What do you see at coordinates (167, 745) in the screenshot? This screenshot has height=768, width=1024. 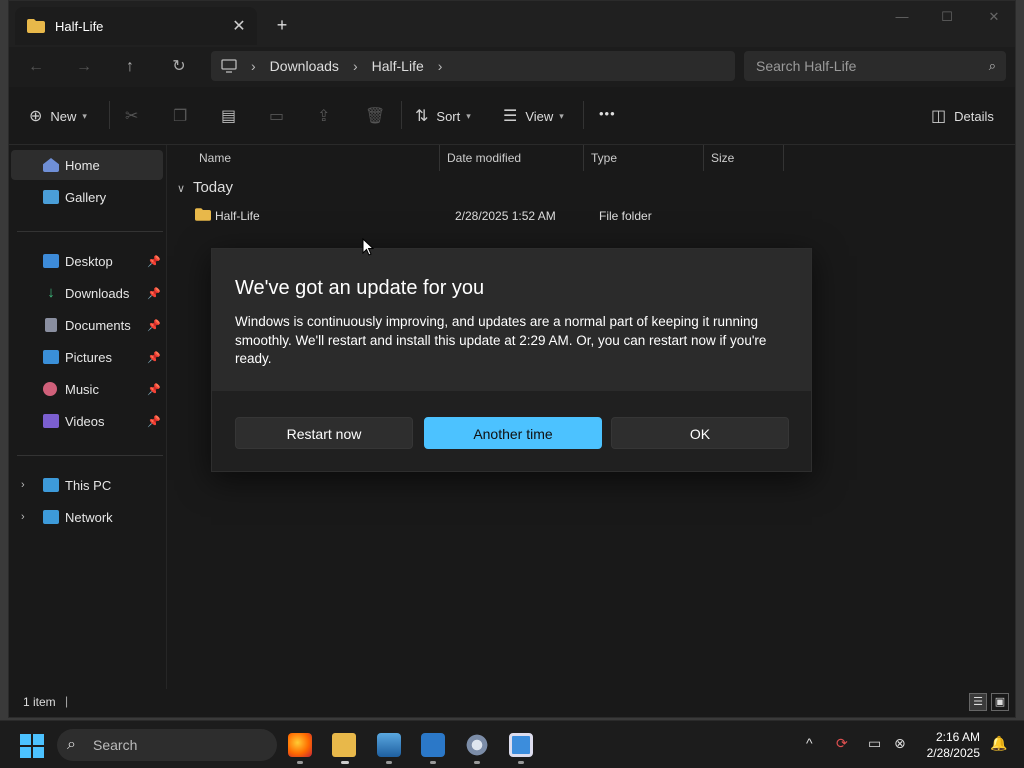 I see `taskbar-search-input: ⌕ Search` at bounding box center [167, 745].